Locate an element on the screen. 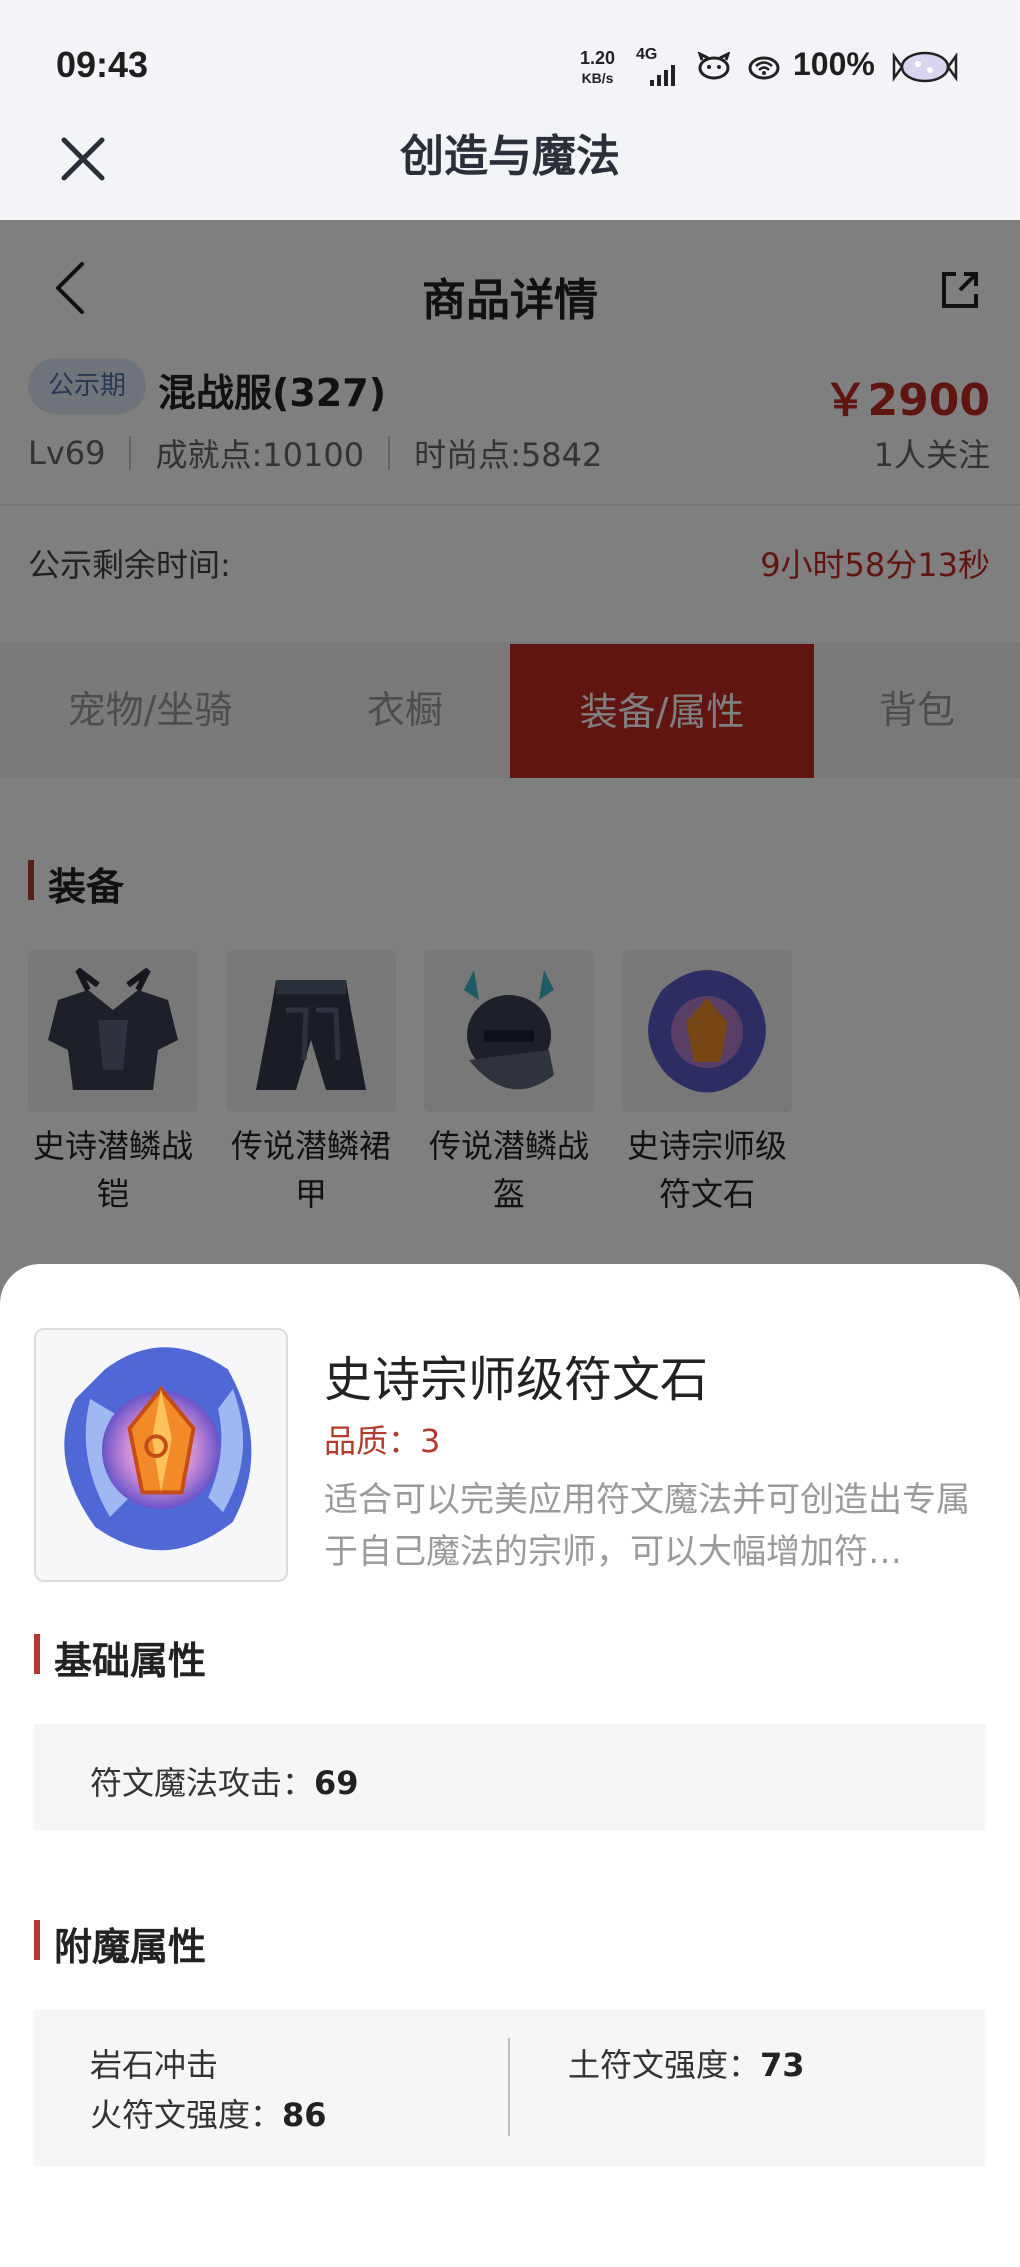 This screenshot has width=1020, height=2267. enchant-attributes-box: 岩石冲击 火符文强度：86 土符文强度：73 is located at coordinates (510, 2088).